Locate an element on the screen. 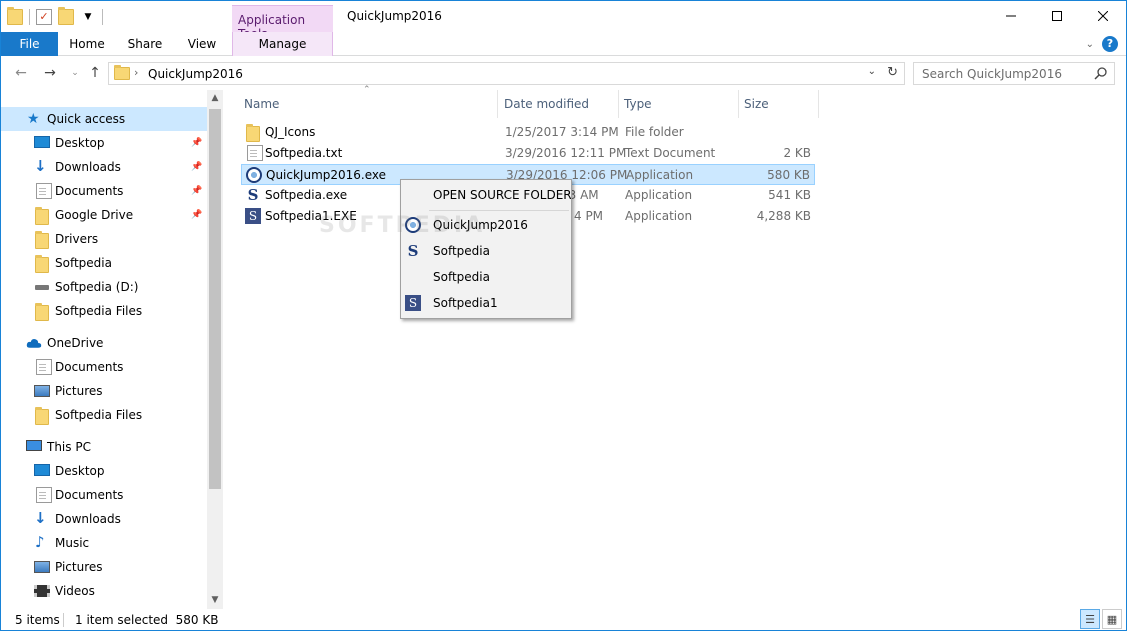 The width and height of the screenshot is (1127, 631). address-bar: › QuickJump2016 ⌄ ↻ is located at coordinates (506, 73).